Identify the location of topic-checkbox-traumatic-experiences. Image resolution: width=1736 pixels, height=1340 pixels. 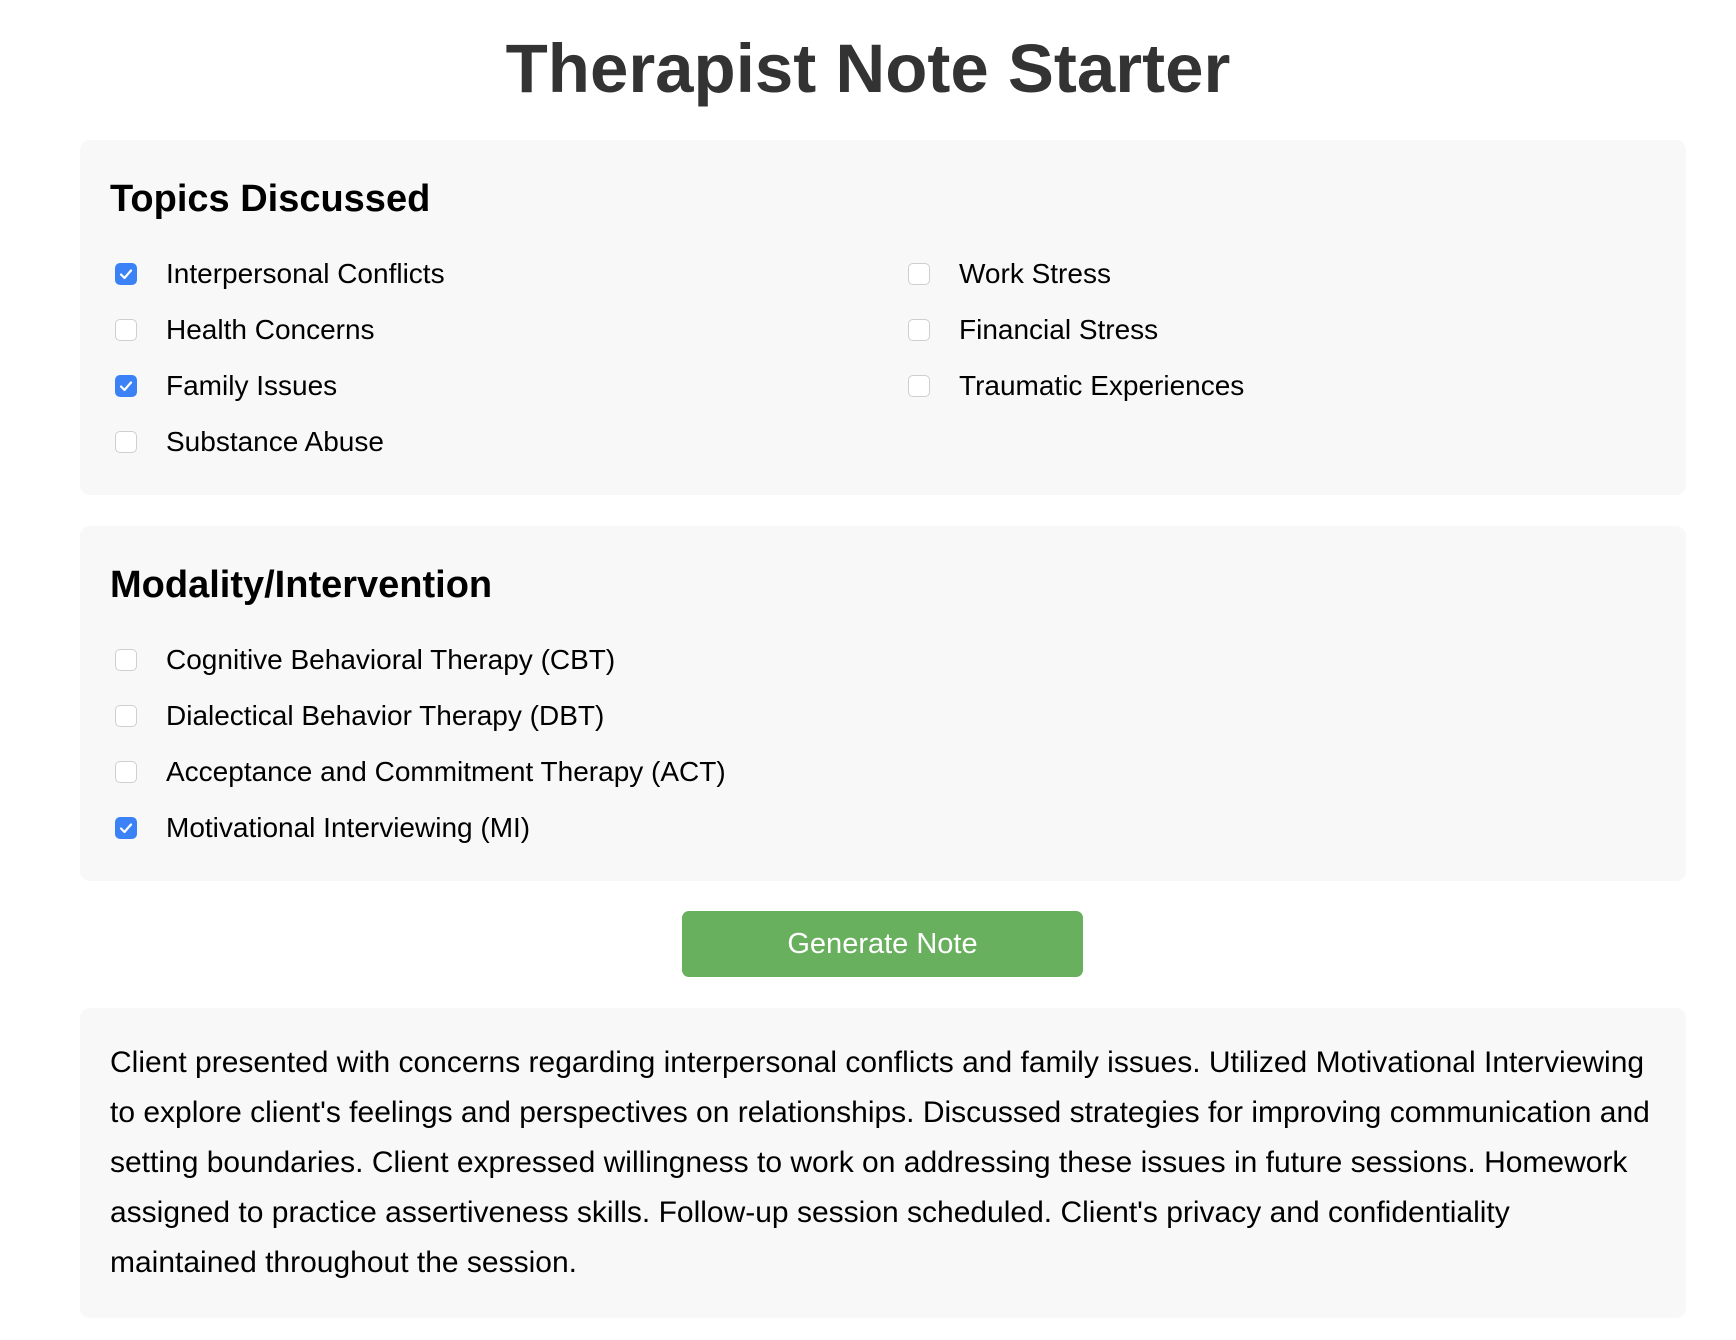
(919, 386).